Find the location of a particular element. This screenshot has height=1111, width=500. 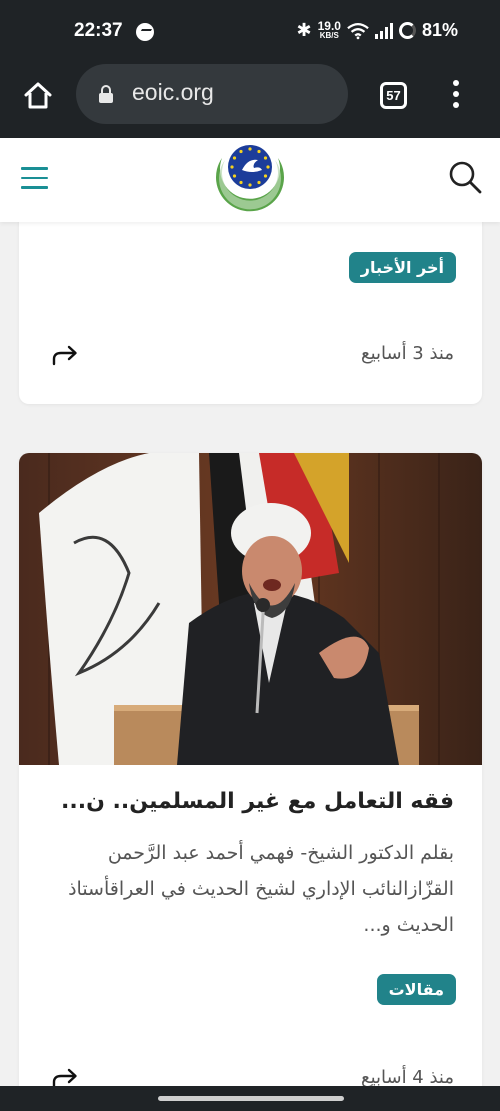

home-icon is located at coordinates (38, 96).